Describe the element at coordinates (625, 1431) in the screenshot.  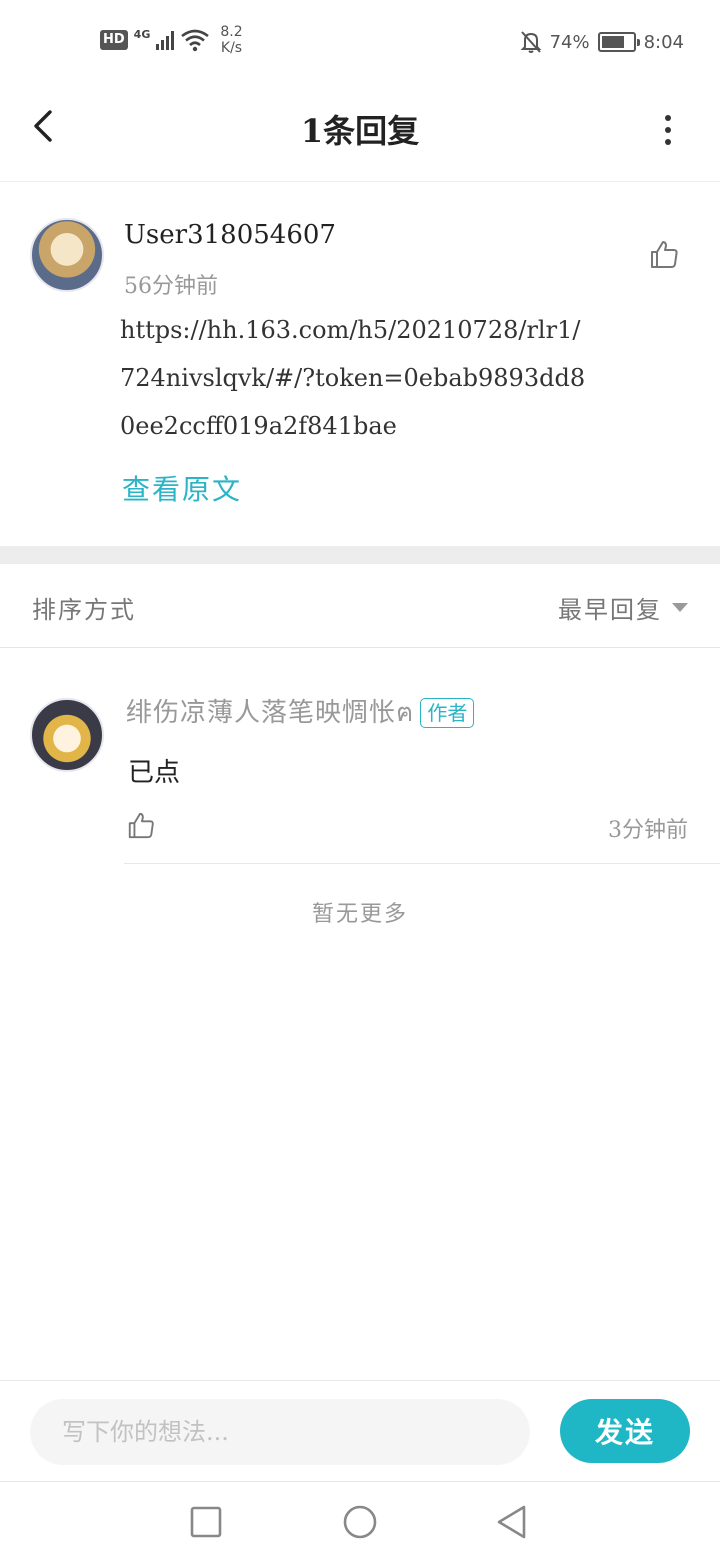
I see `send-button: 发送` at that location.